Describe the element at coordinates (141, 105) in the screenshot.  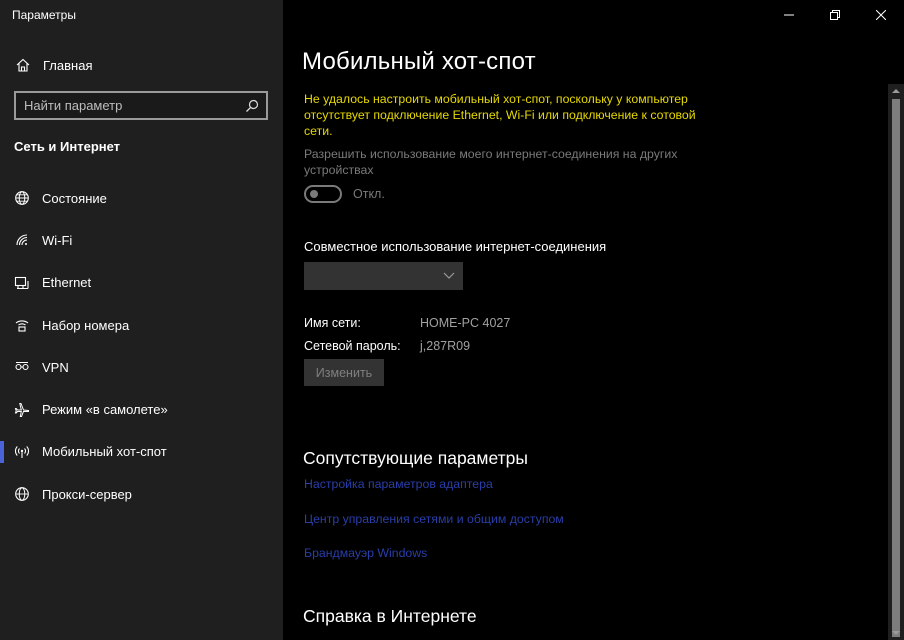
I see `search-input: Найти параметр` at that location.